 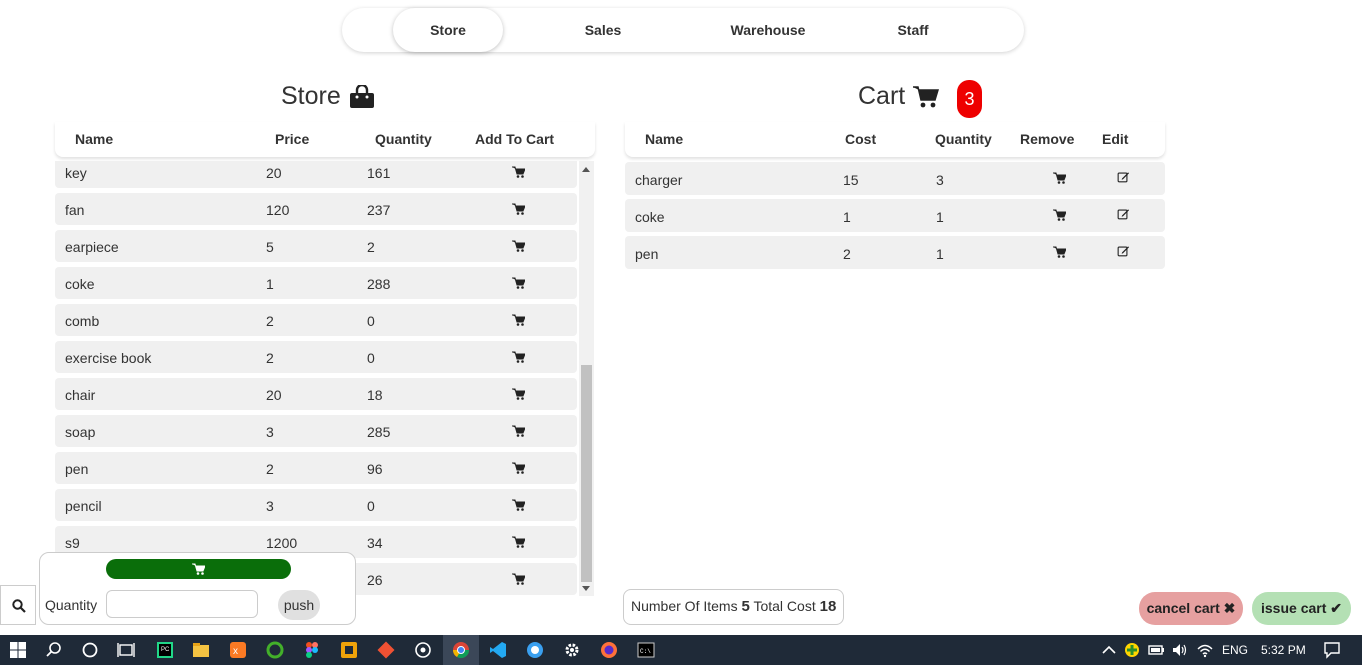 I want to click on cart-cell-name: charger, so click(x=659, y=180).